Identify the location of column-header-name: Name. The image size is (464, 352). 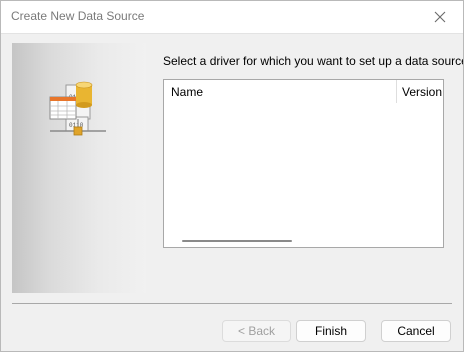
(187, 92).